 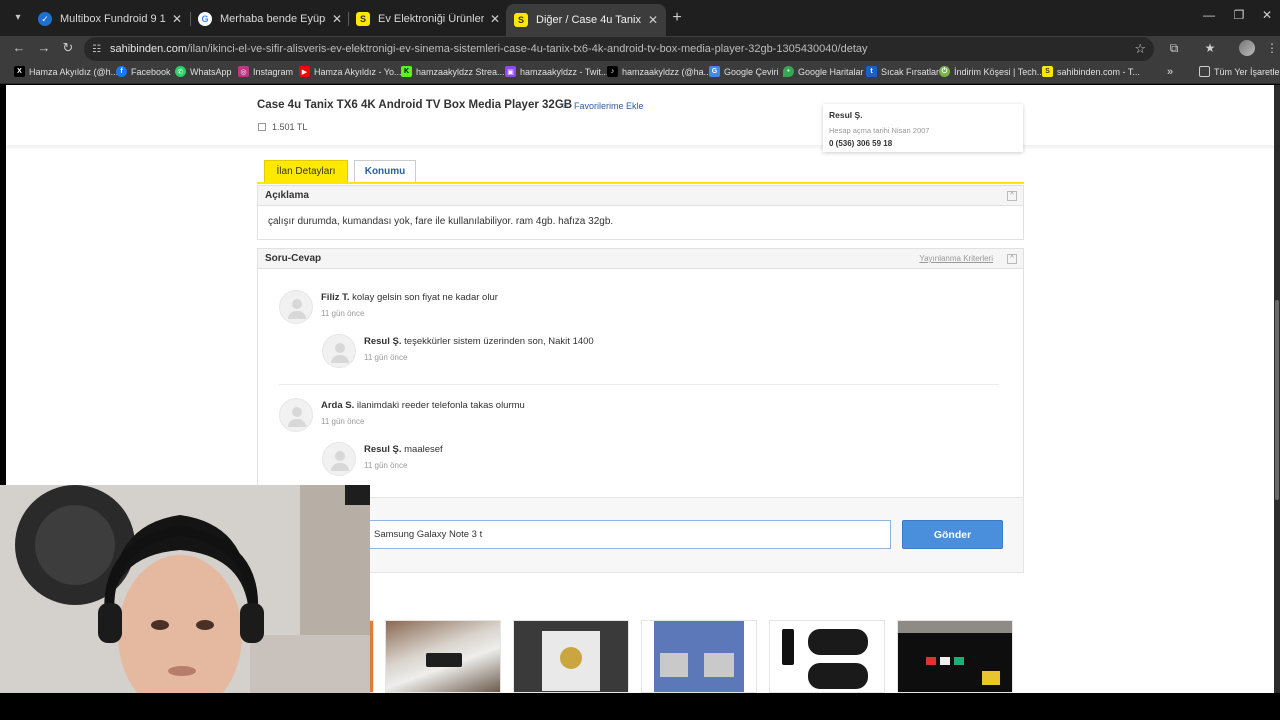 What do you see at coordinates (262, 127) in the screenshot?
I see `price-tag-icon` at bounding box center [262, 127].